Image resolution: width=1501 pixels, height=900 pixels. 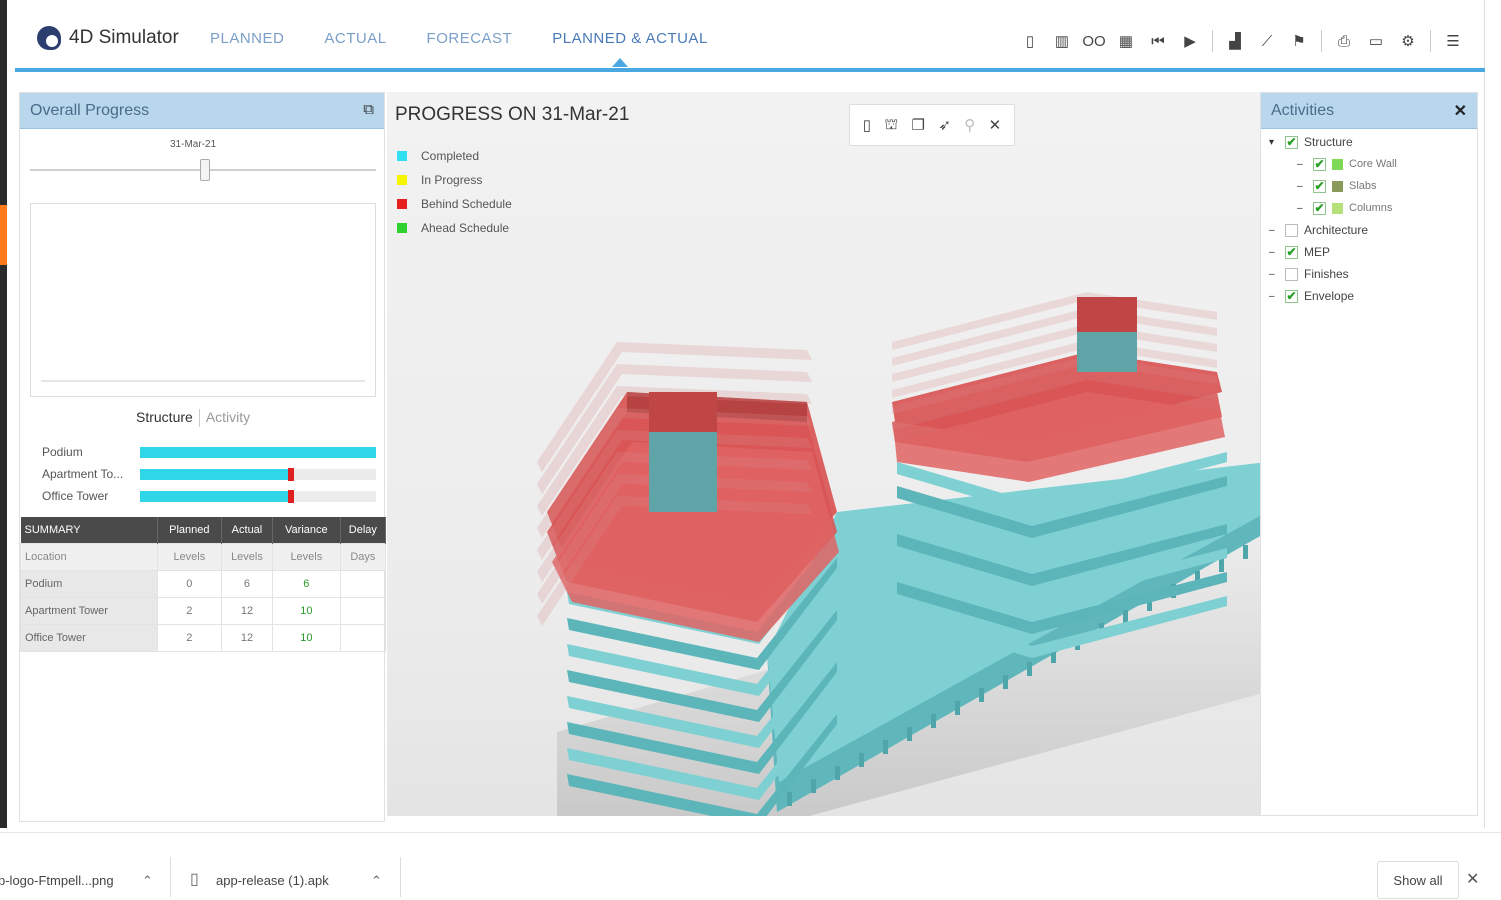 I want to click on tab-actual: ACTUAL, so click(x=355, y=38).